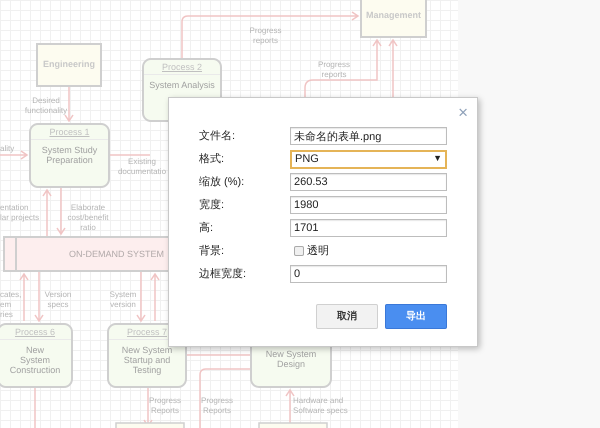 The image size is (600, 428). Describe the element at coordinates (206, 228) in the screenshot. I see `field-label: 高:` at that location.